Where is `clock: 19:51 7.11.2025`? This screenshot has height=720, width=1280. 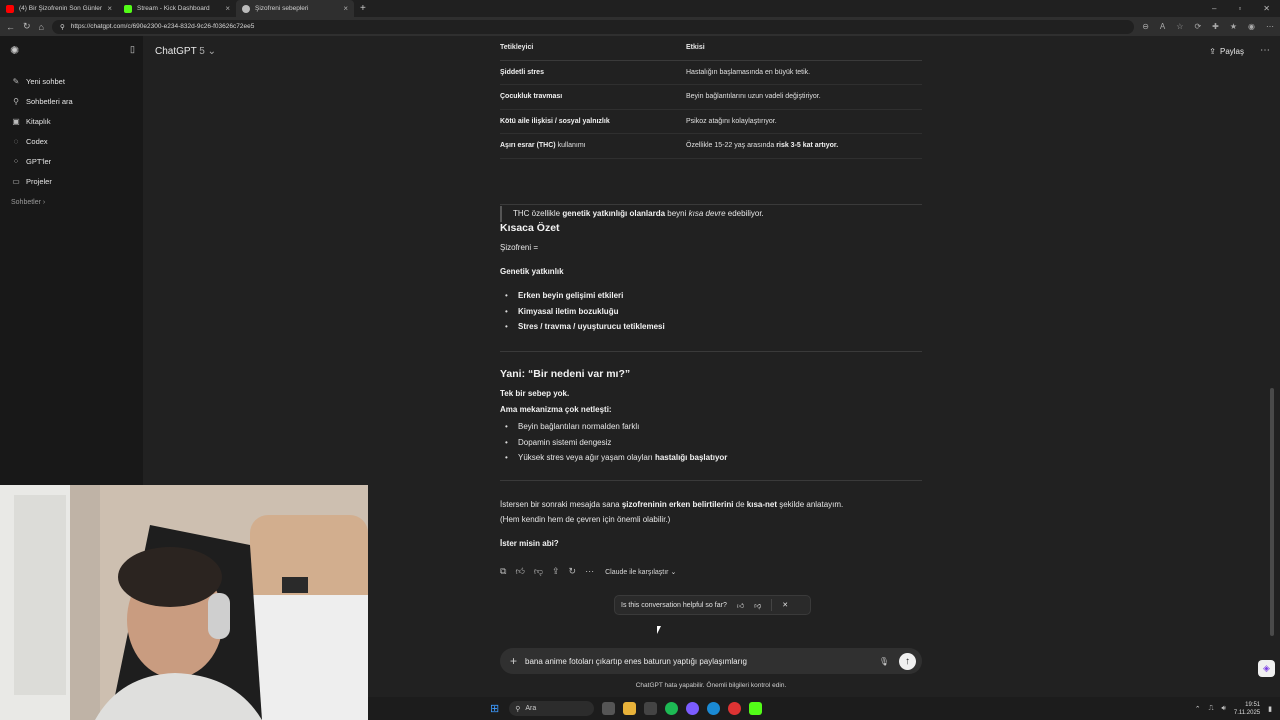 clock: 19:51 7.11.2025 is located at coordinates (1247, 709).